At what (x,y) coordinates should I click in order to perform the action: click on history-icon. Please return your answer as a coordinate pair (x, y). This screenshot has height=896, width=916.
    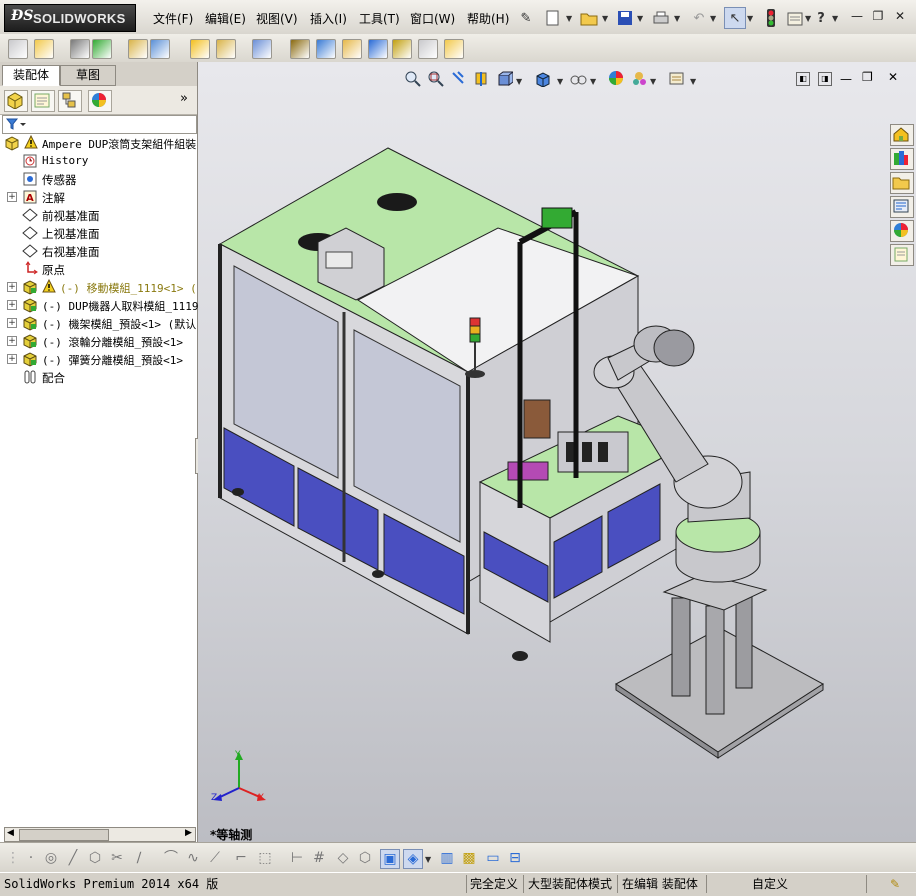
    Looking at the image, I should click on (30, 161).